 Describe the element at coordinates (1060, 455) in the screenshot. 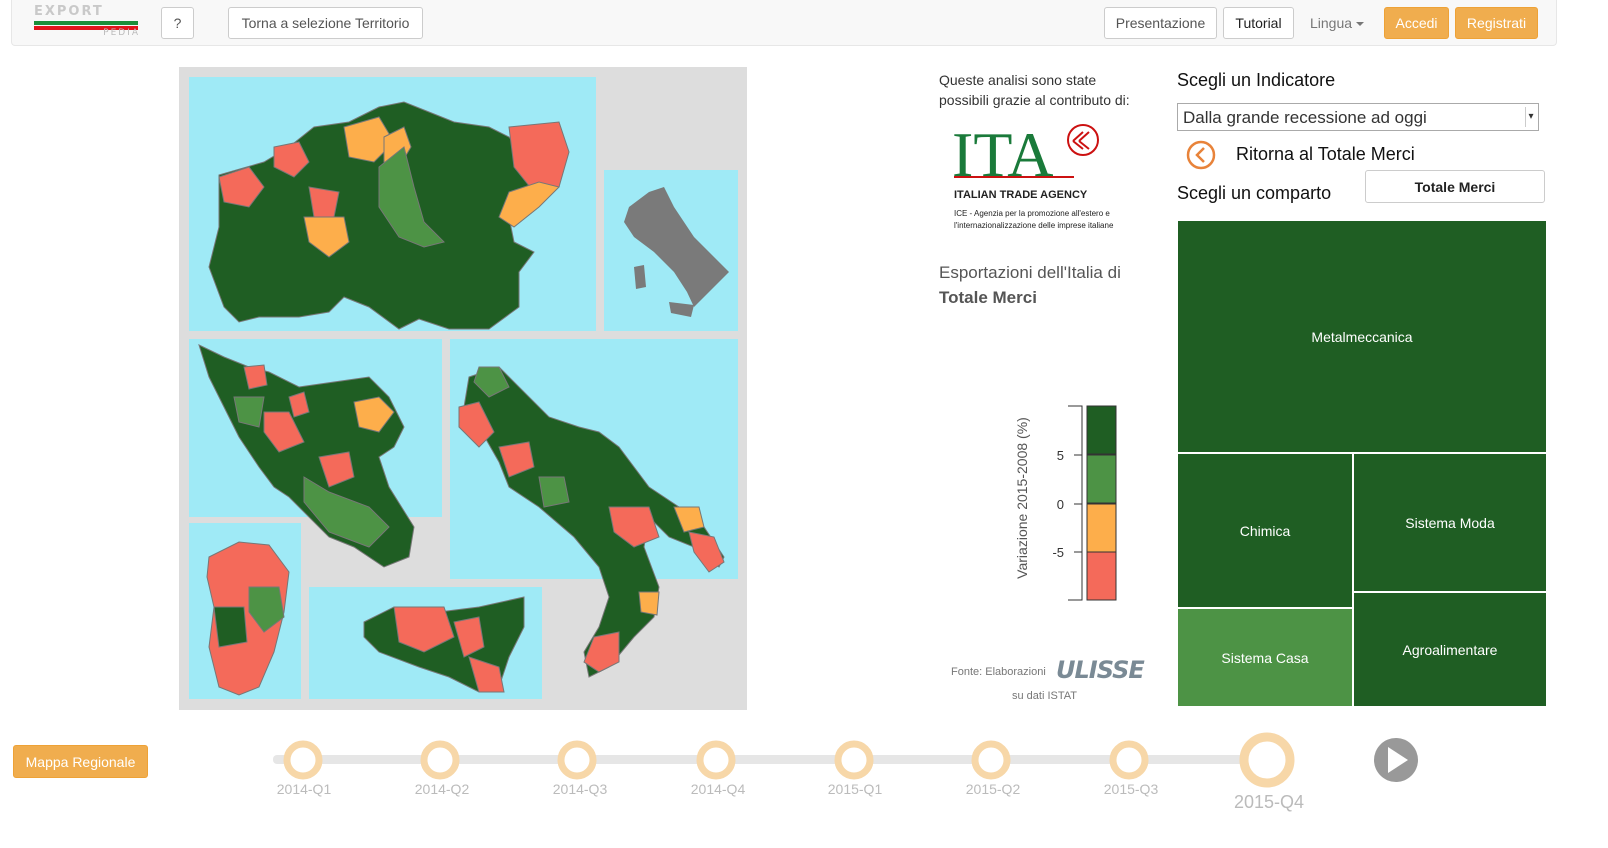

I see `legend-tick-label: 5` at that location.